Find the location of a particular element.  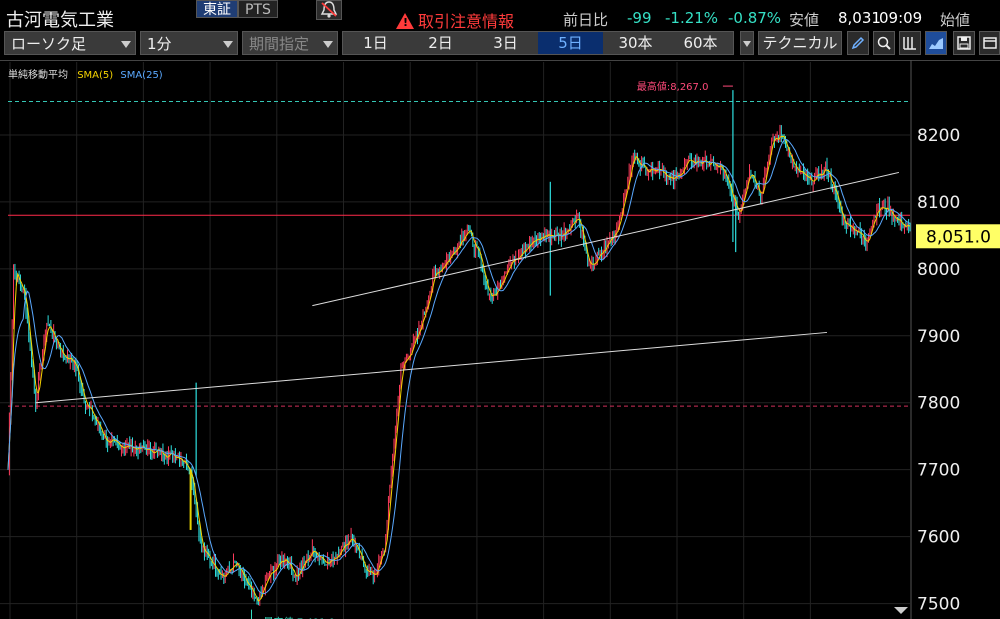

bell-icon is located at coordinates (329, 10).